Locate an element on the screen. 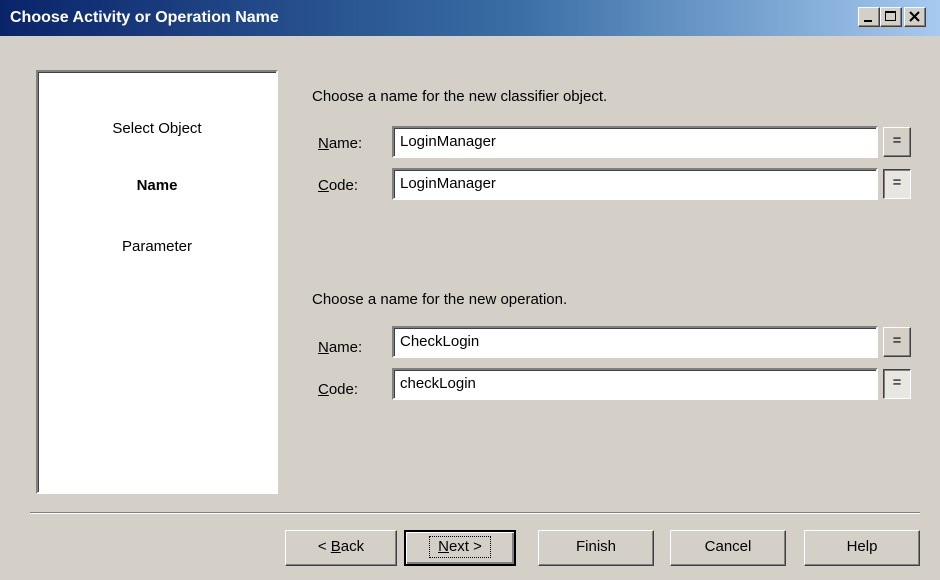 The width and height of the screenshot is (940, 580). operation-name-input: CheckLogin is located at coordinates (635, 342).